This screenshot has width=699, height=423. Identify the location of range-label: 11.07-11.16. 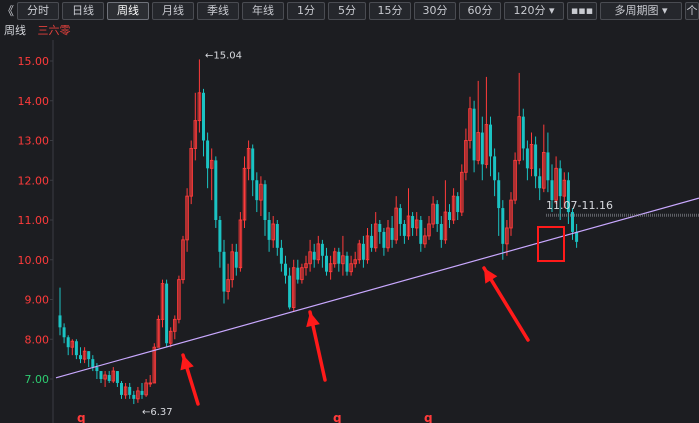
(579, 205).